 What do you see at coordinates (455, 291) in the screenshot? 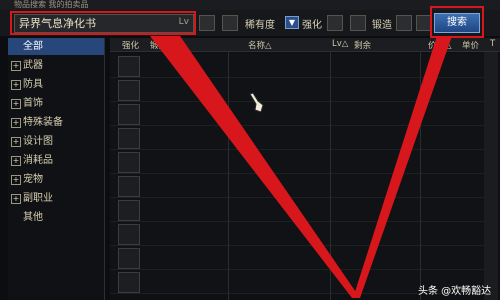
I see `watermark: 头条 @欢畅豁达` at bounding box center [455, 291].